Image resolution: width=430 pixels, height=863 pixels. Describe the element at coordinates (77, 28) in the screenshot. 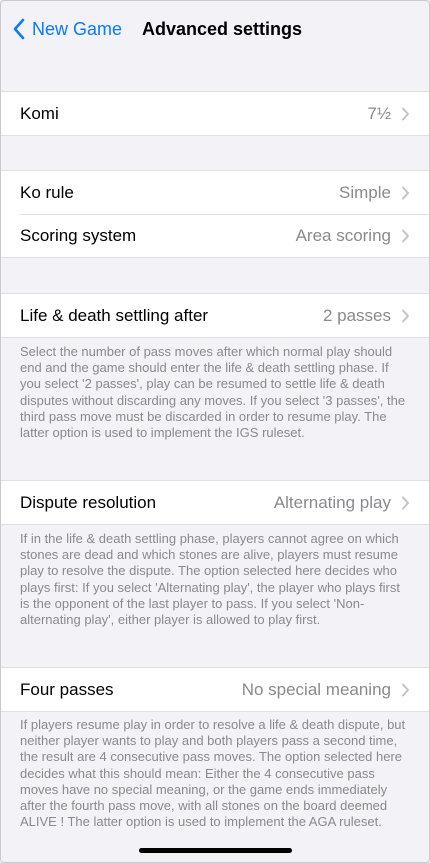

I see `back-button-label: New Game` at that location.